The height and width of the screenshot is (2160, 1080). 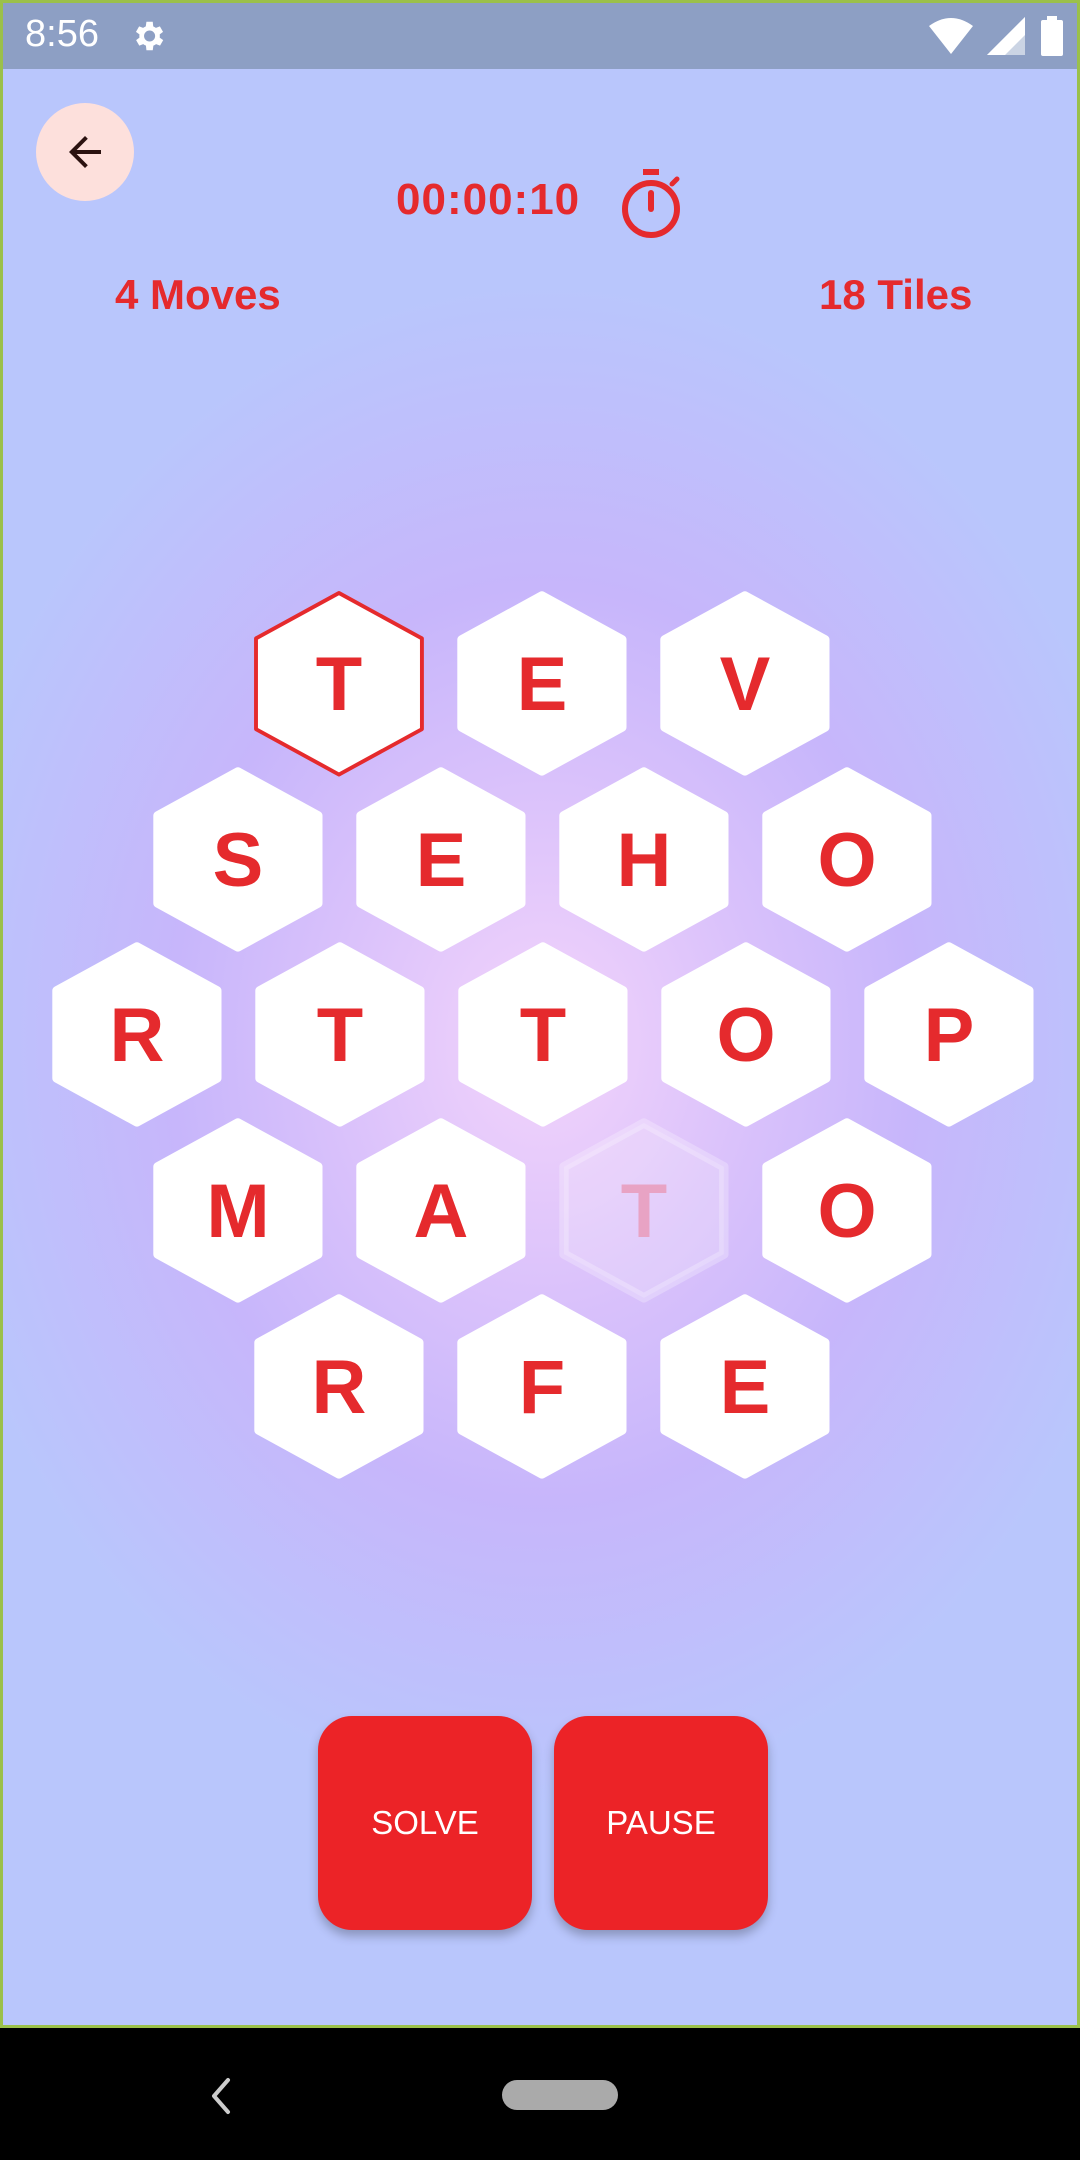 I want to click on hex-tile: M, so click(x=238, y=1211).